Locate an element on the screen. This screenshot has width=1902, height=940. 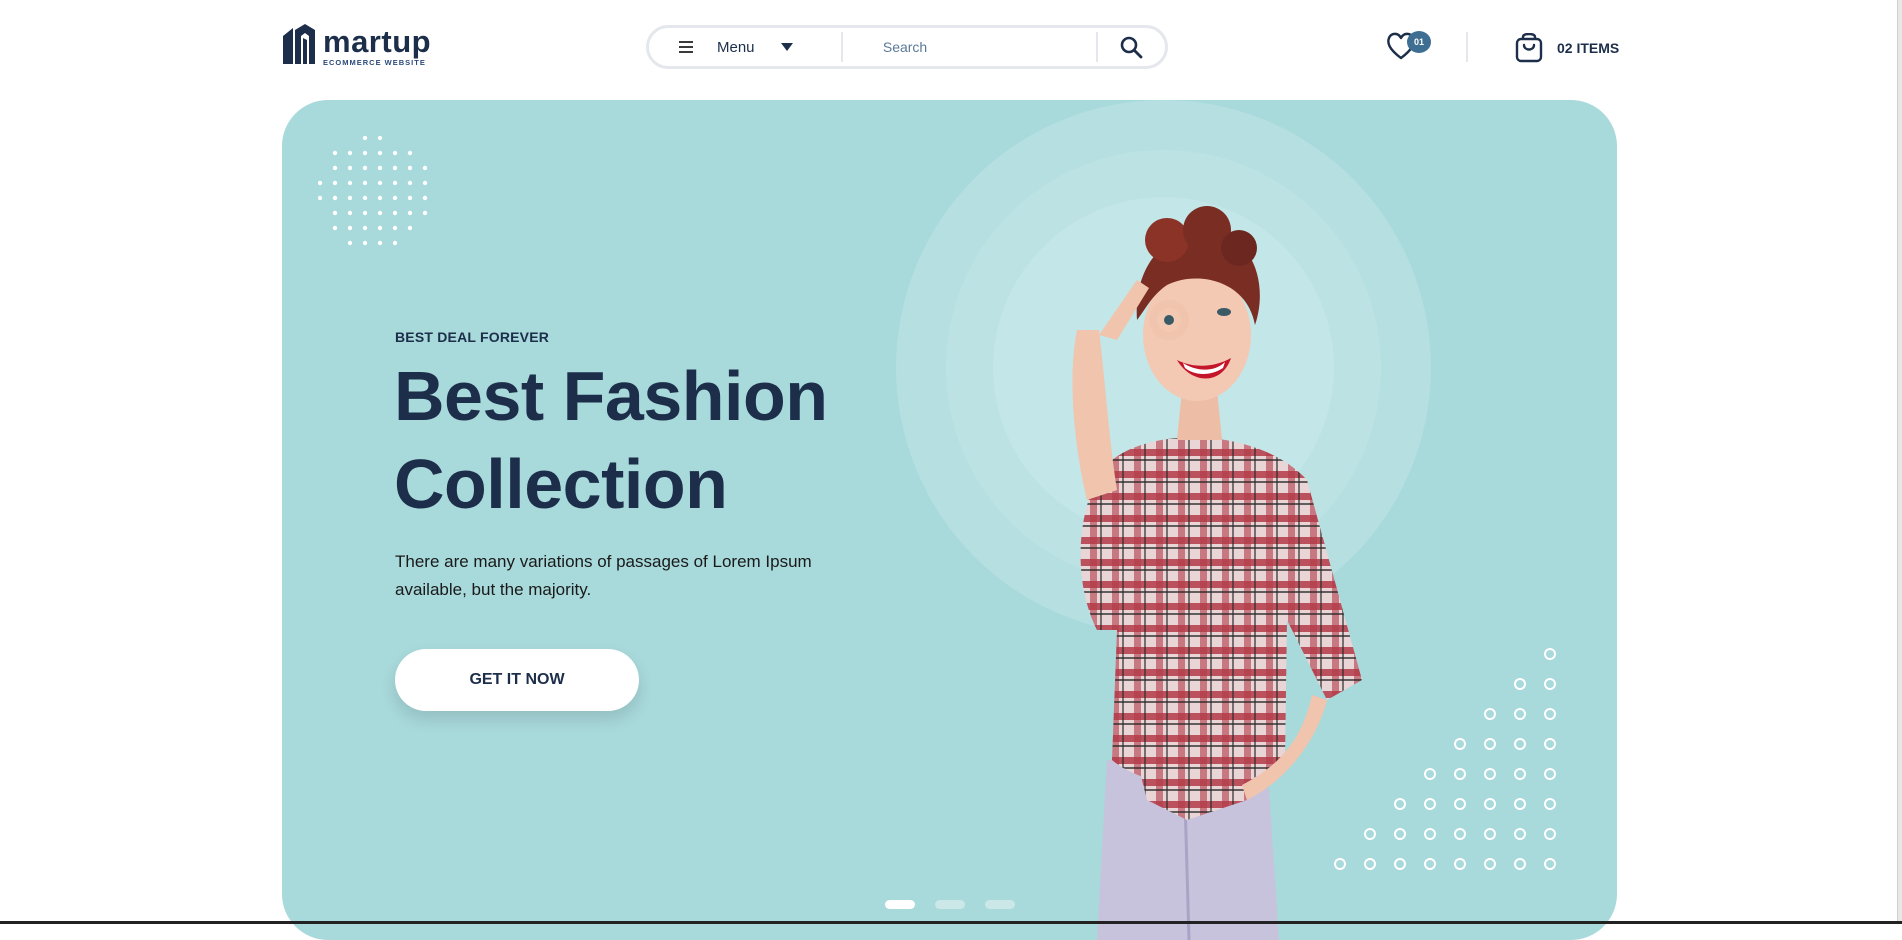
get-it-now-button: GET IT NOW is located at coordinates (517, 680).